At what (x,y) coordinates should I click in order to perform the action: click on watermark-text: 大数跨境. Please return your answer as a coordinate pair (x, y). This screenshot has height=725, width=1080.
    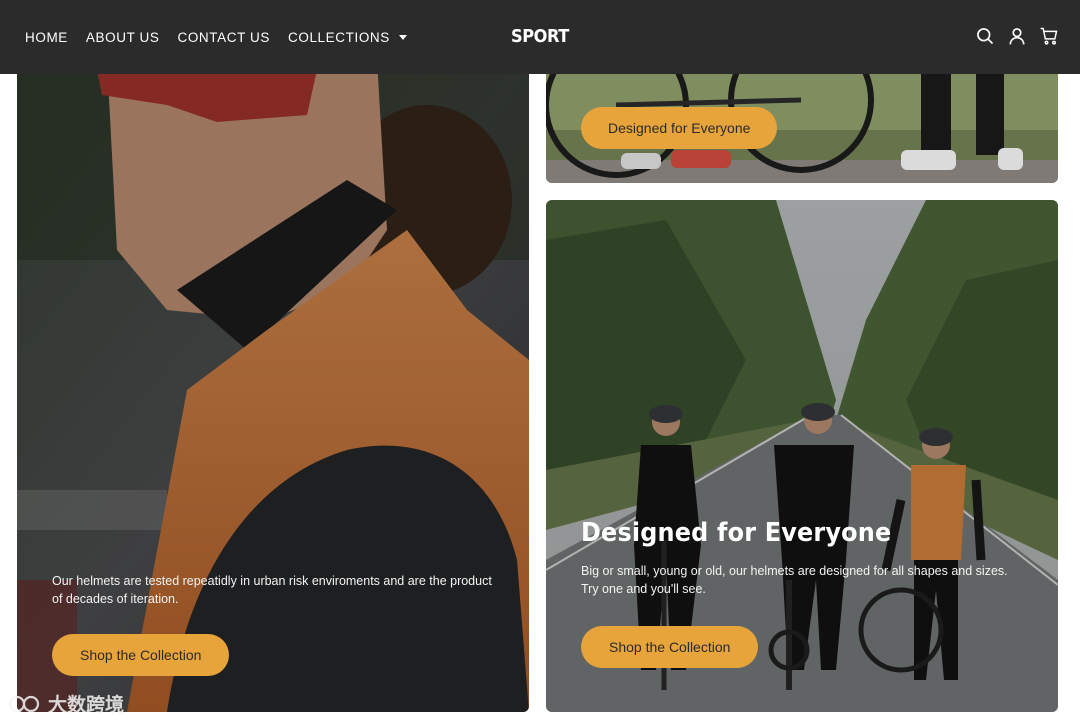
    Looking at the image, I should click on (86, 705).